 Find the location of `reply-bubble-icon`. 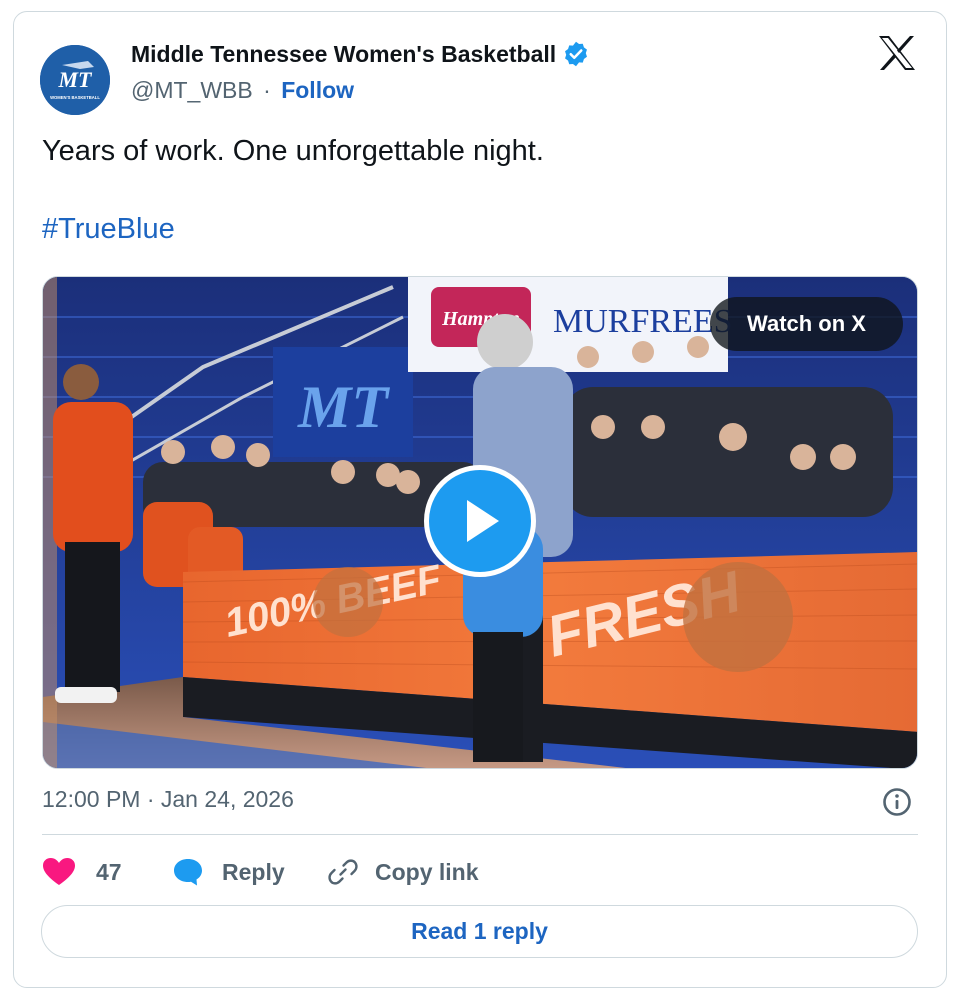

reply-bubble-icon is located at coordinates (188, 872).